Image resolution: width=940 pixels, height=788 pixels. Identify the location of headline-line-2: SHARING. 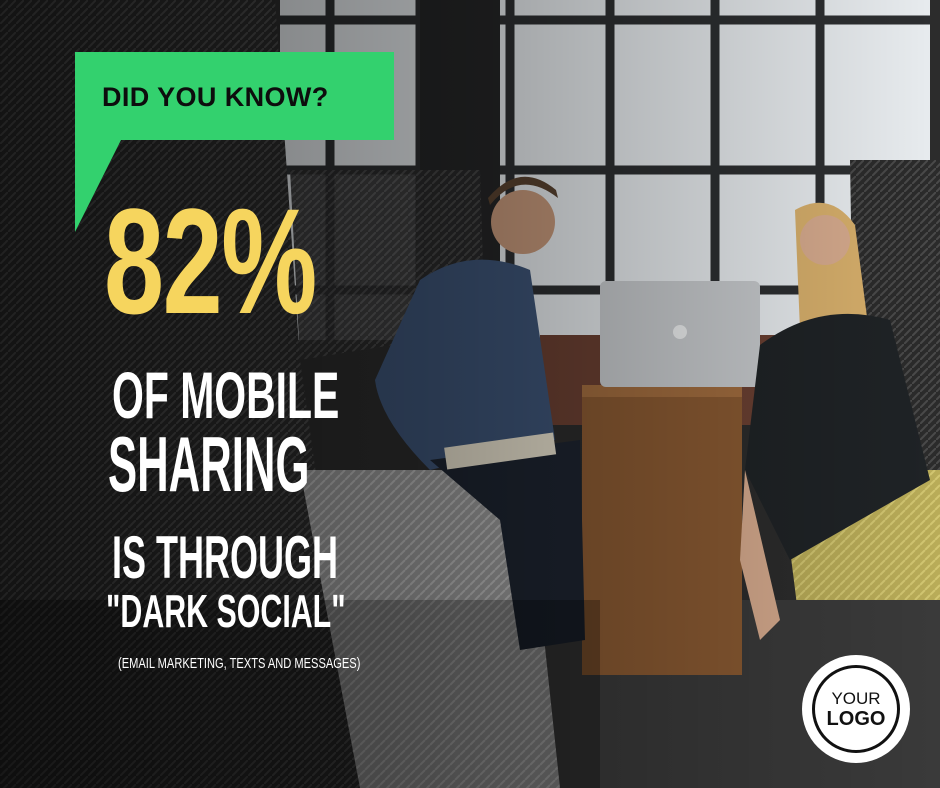
(209, 464).